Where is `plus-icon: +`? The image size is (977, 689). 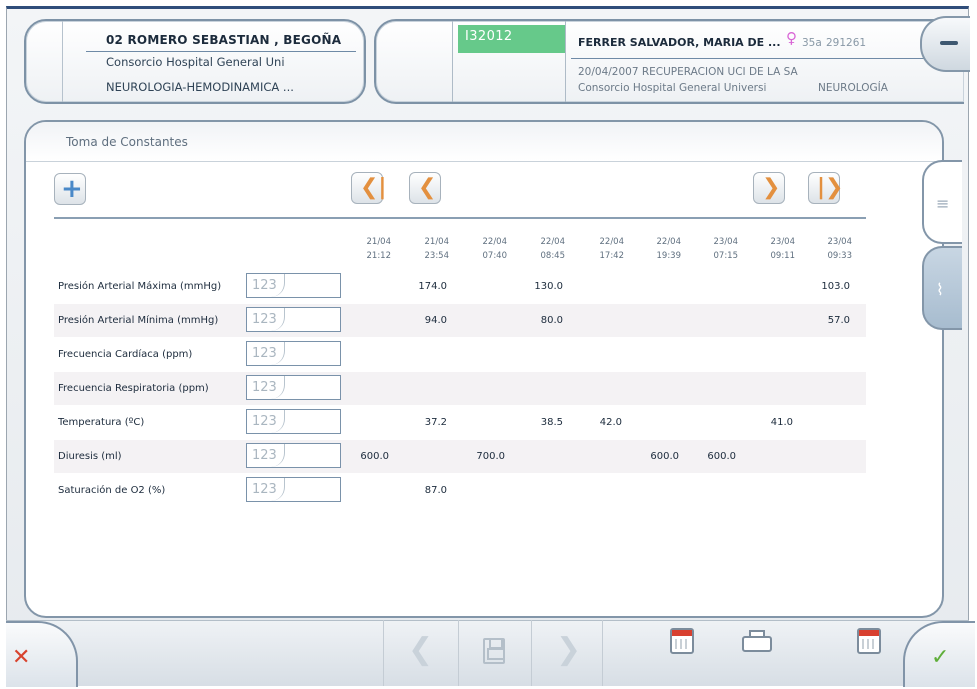
plus-icon: + is located at coordinates (72, 189).